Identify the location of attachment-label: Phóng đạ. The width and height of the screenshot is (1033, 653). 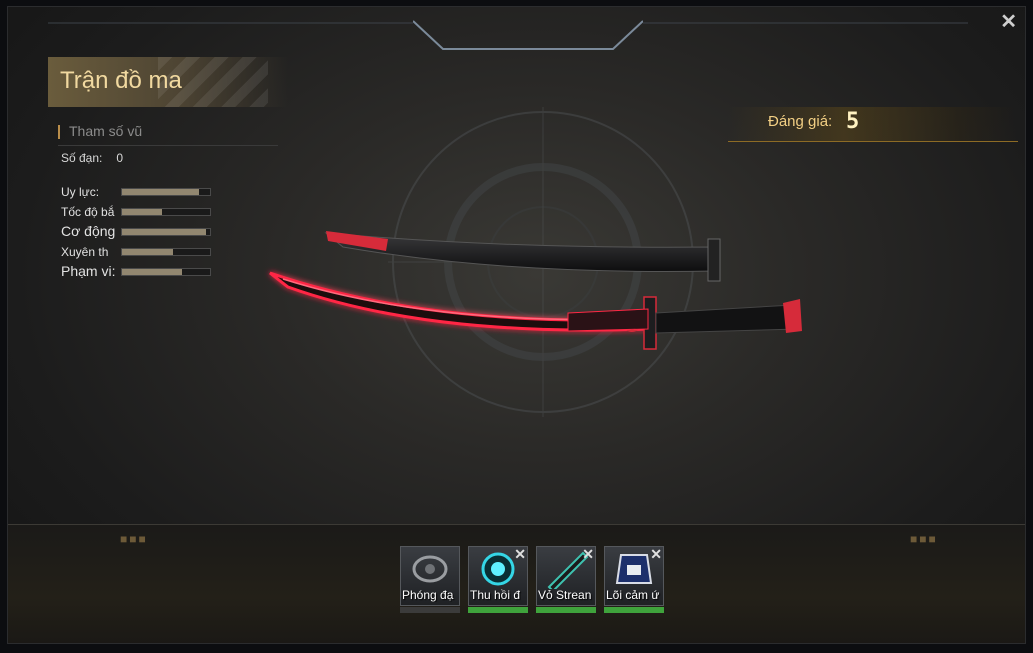
(428, 595).